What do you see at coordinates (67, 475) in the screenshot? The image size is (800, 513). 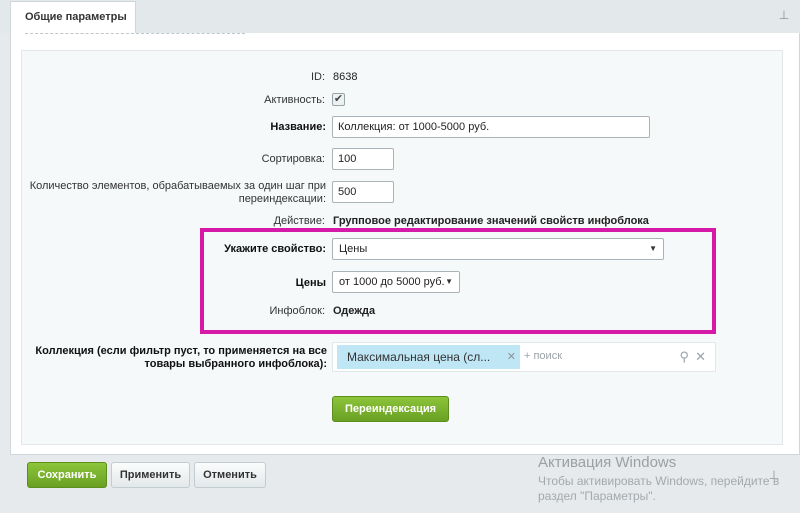 I see `save-button: Сохранить` at bounding box center [67, 475].